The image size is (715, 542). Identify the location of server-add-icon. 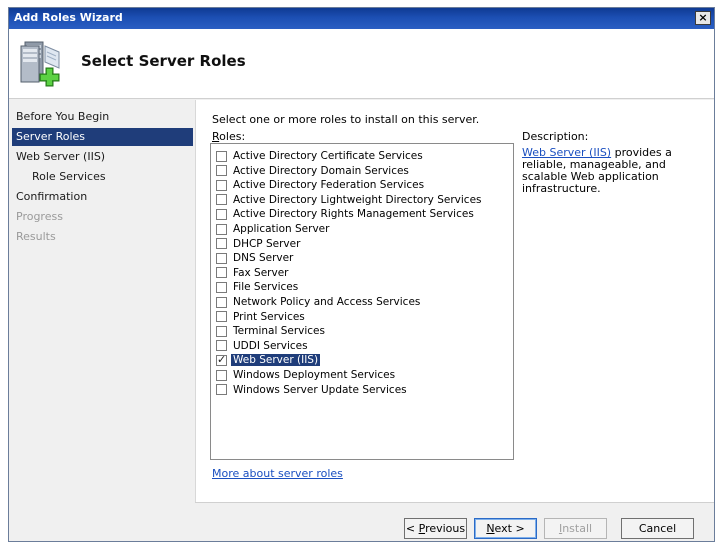
(40, 64).